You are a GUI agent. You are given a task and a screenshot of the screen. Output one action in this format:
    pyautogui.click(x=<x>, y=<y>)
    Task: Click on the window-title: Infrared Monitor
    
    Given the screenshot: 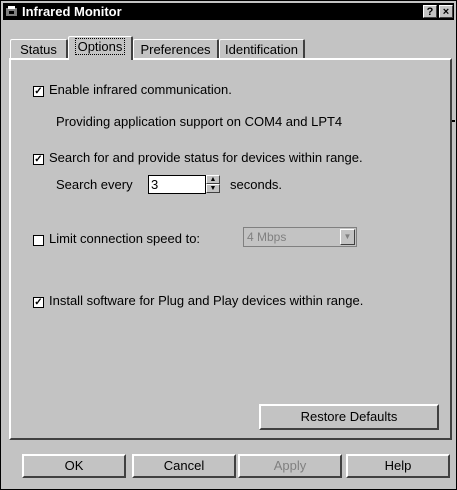 What is the action you would take?
    pyautogui.click(x=72, y=11)
    